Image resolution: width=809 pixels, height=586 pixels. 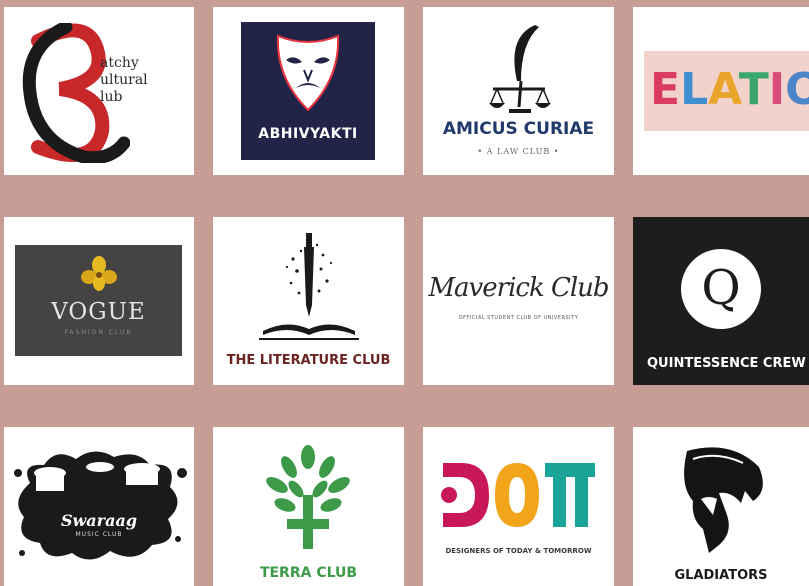 What do you see at coordinates (518, 318) in the screenshot?
I see `maverick-sub: OFFICIAL STUDENT CLUB OF UNIVERSITY` at bounding box center [518, 318].